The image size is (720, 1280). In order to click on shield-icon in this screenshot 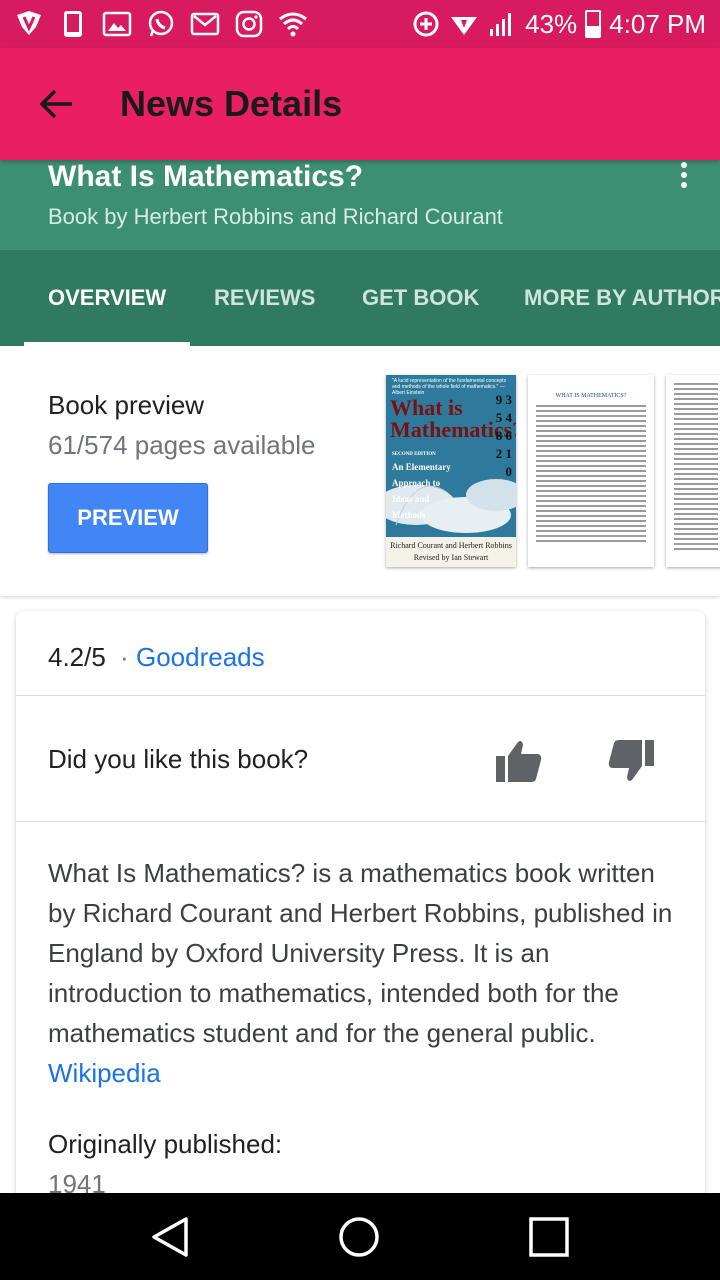, I will do `click(29, 24)`.